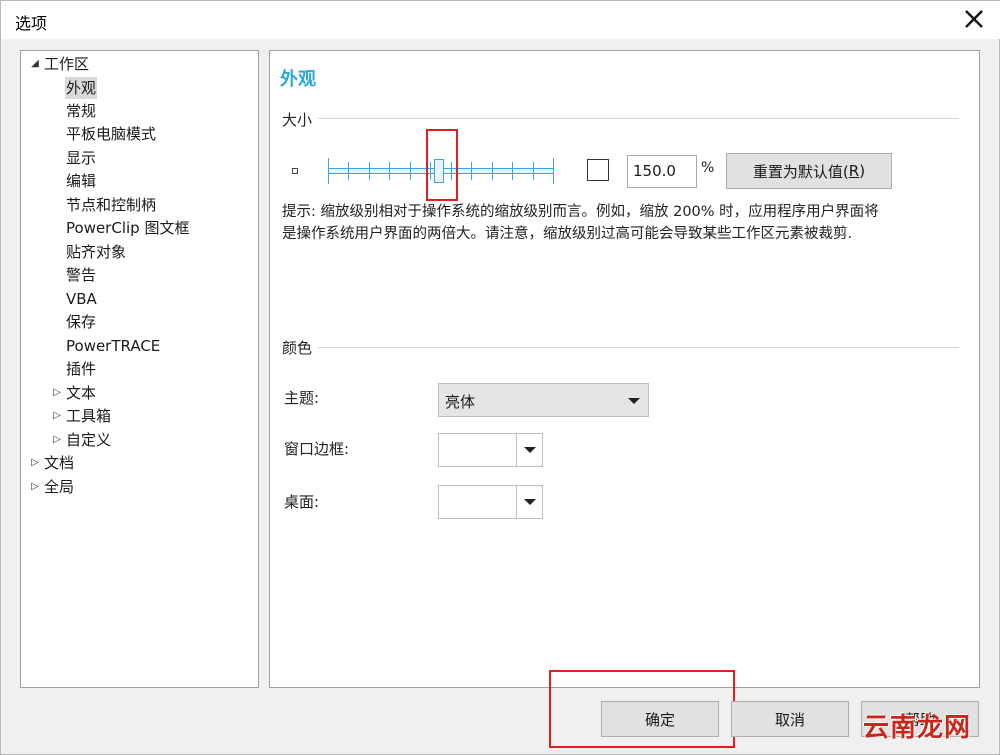  What do you see at coordinates (490, 502) in the screenshot?
I see `desktop-color-picker` at bounding box center [490, 502].